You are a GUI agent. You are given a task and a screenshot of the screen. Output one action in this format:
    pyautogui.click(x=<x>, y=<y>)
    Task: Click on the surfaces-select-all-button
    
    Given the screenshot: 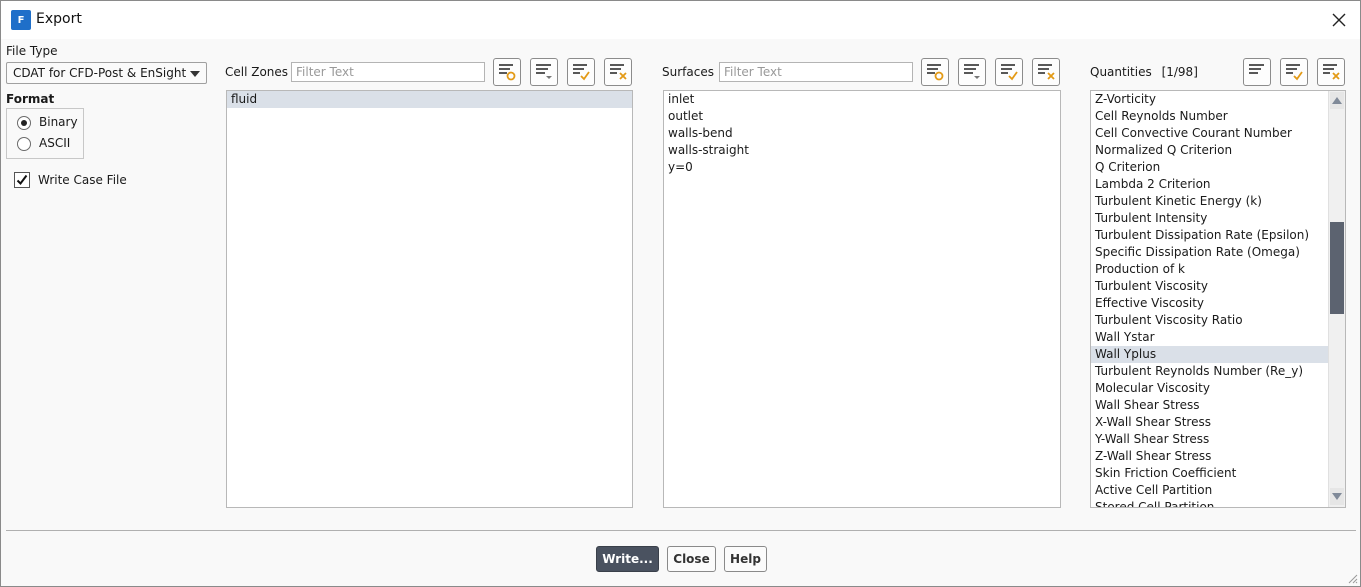 What is the action you would take?
    pyautogui.click(x=1009, y=72)
    